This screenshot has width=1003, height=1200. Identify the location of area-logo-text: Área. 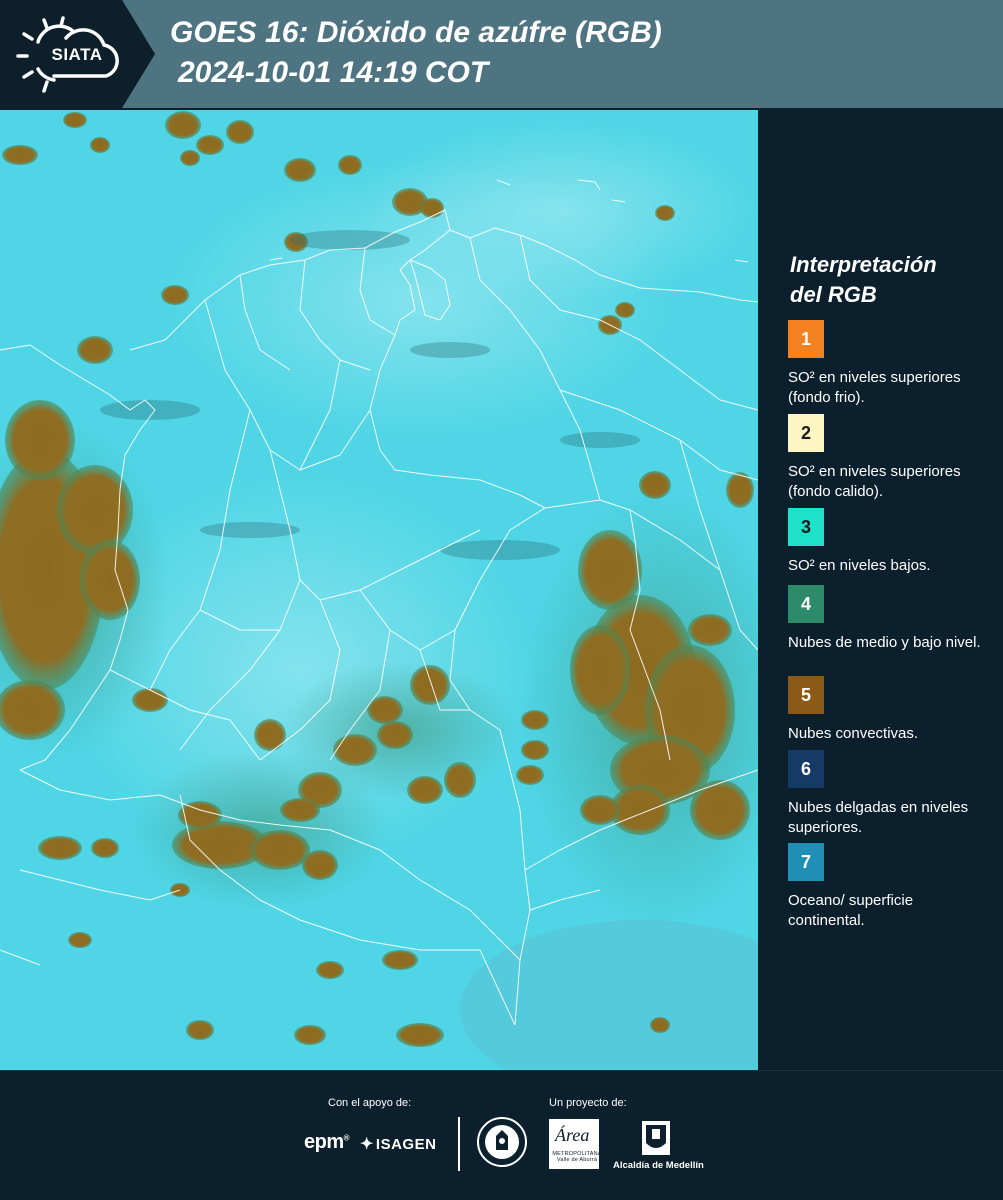
(572, 1135).